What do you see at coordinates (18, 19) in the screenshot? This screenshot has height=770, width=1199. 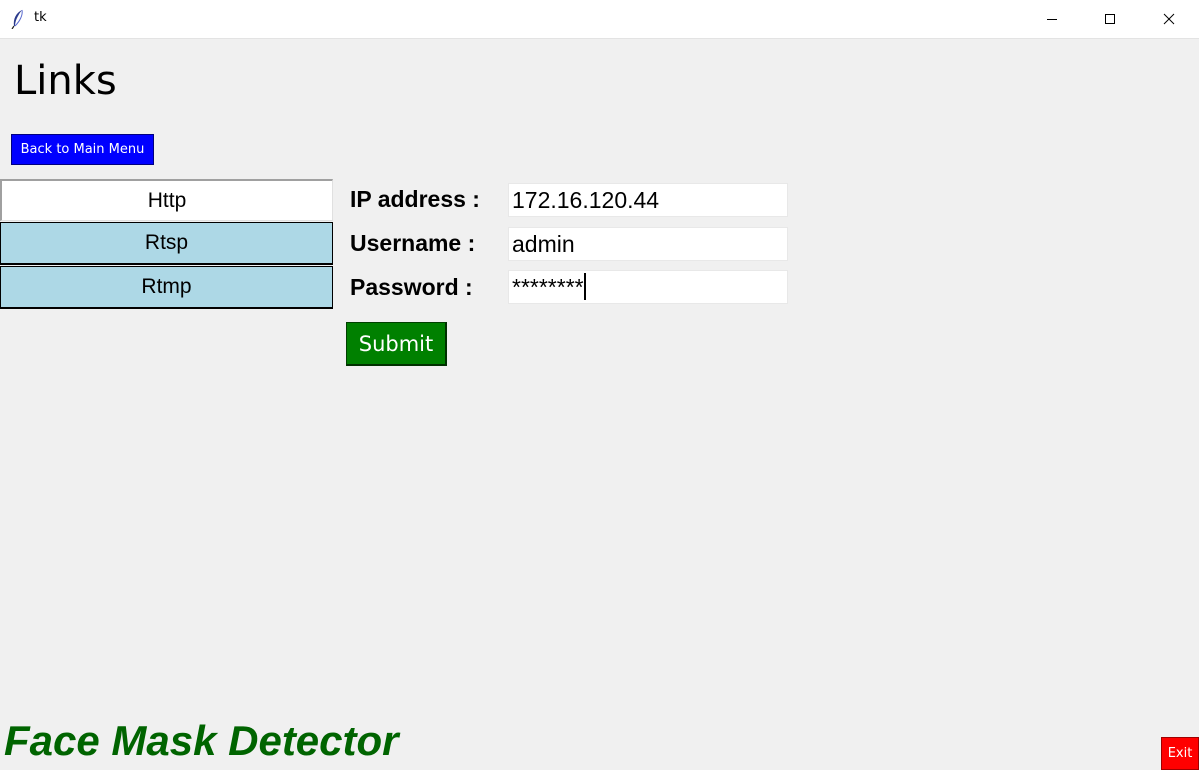 I see `feather-icon` at bounding box center [18, 19].